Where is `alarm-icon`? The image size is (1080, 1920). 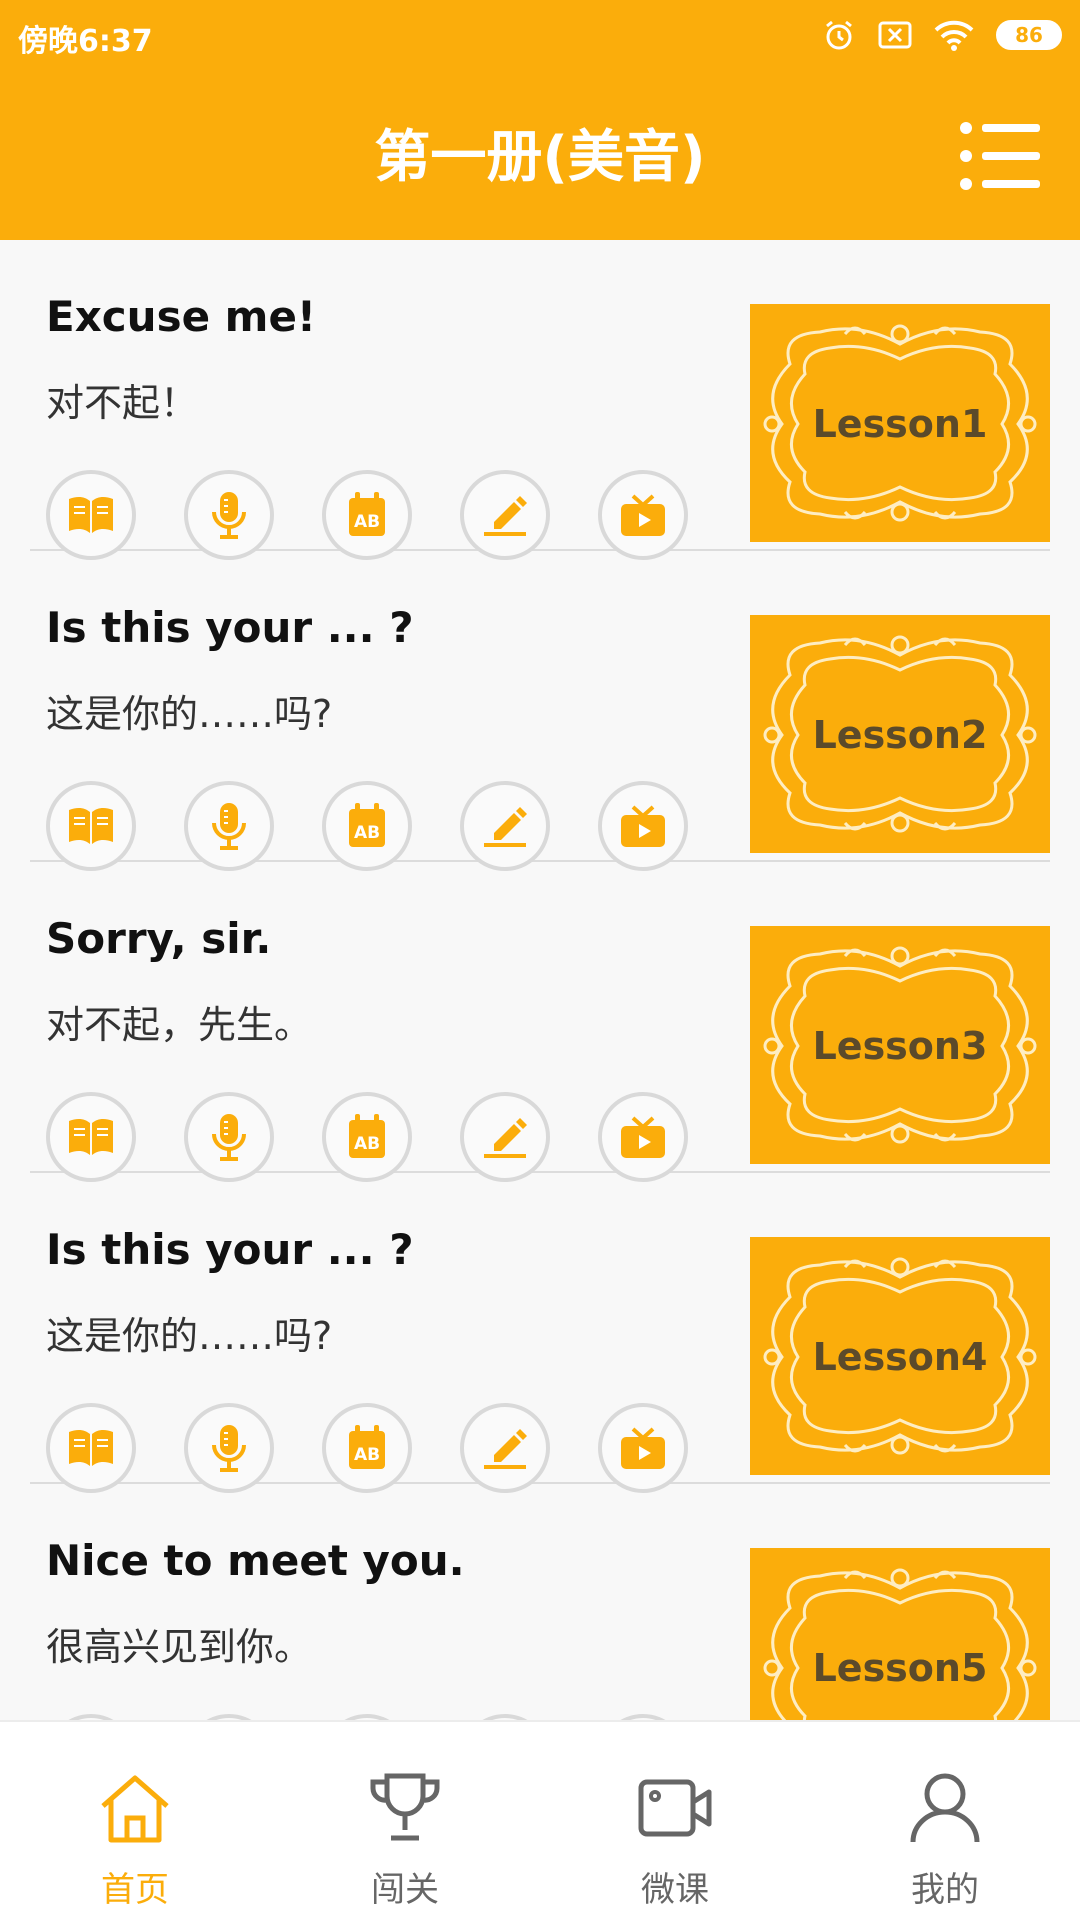 alarm-icon is located at coordinates (839, 35).